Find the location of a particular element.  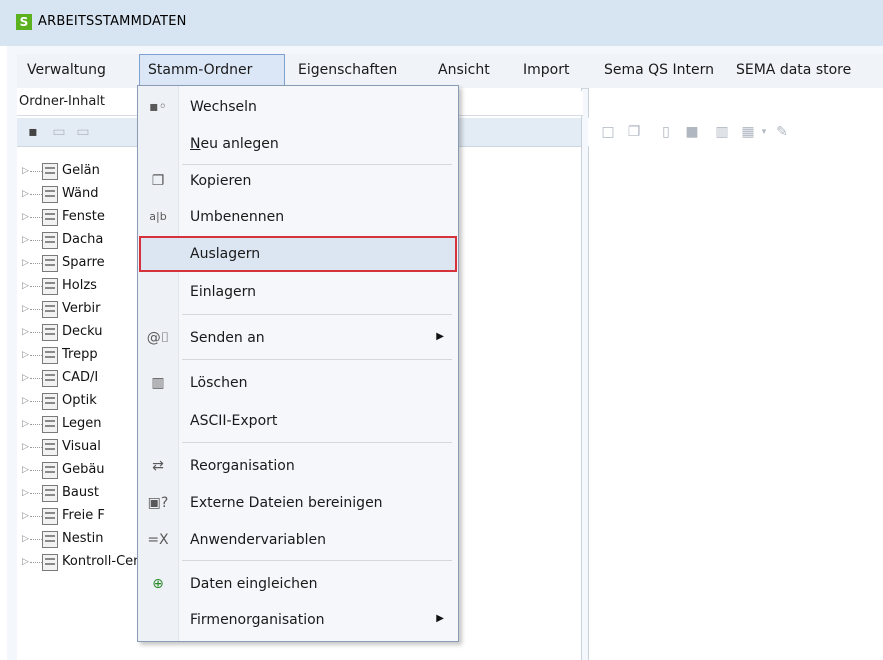

switch-icon: ▪︎ is located at coordinates (33, 132).